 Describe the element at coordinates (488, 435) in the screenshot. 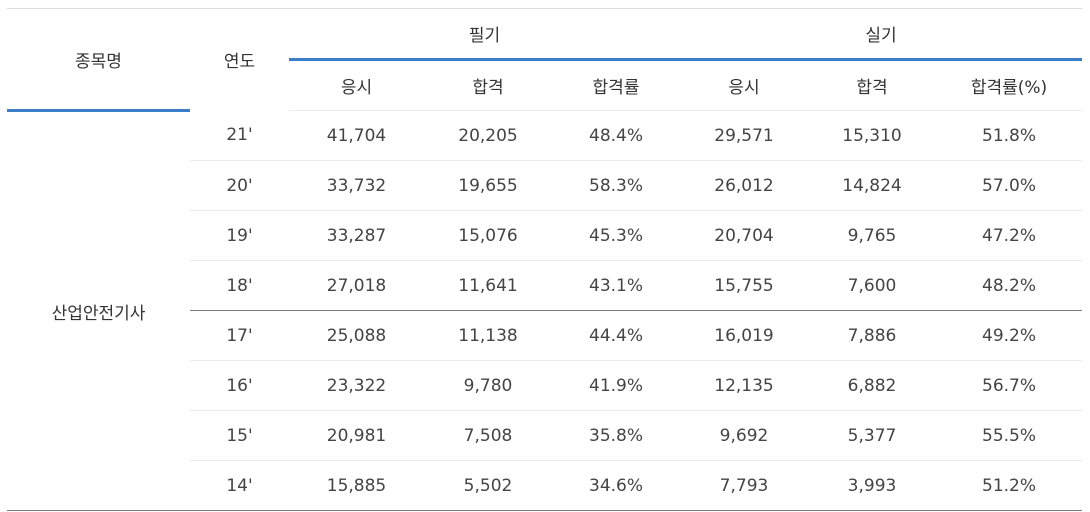

I see `value-cell: 7,508` at that location.